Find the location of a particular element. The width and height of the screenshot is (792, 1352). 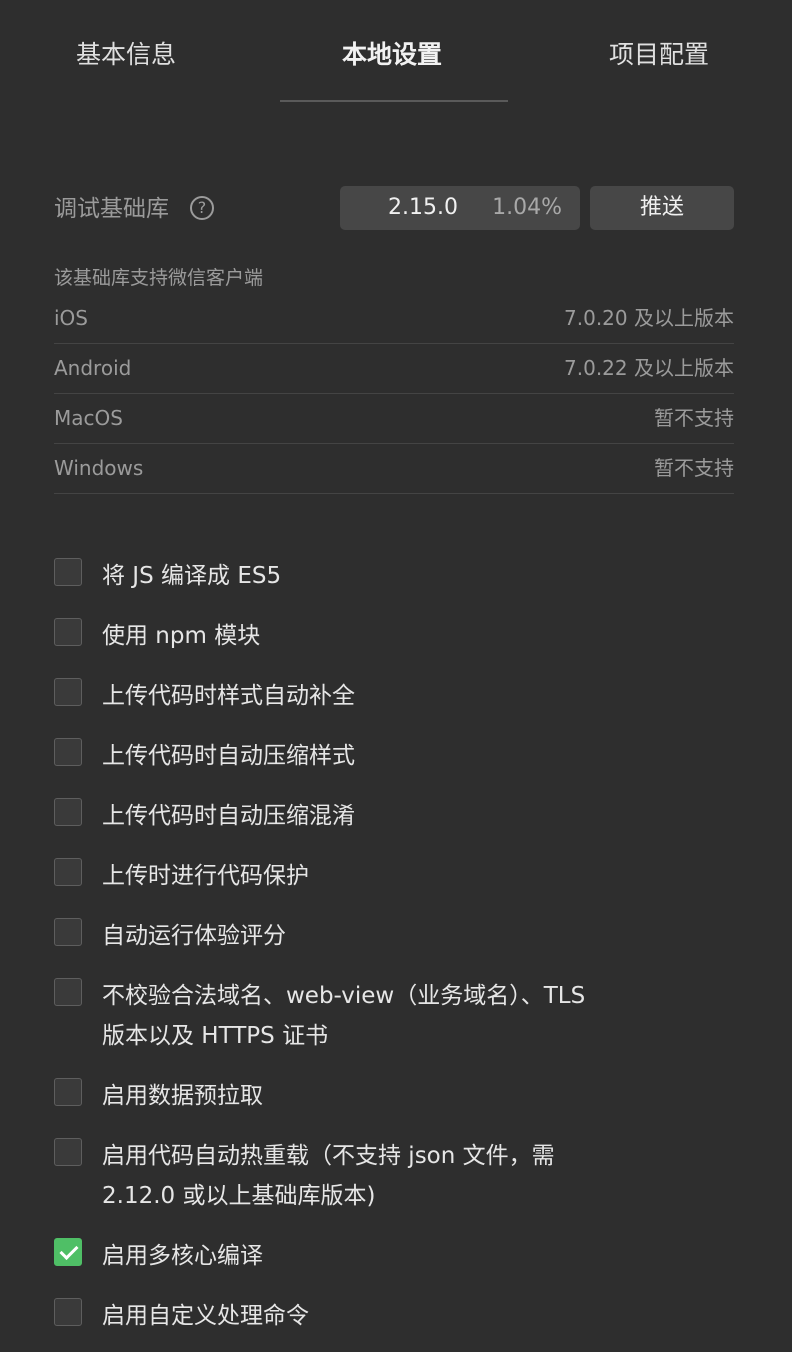

debug-lib-label: 调试基础库 is located at coordinates (111, 209).